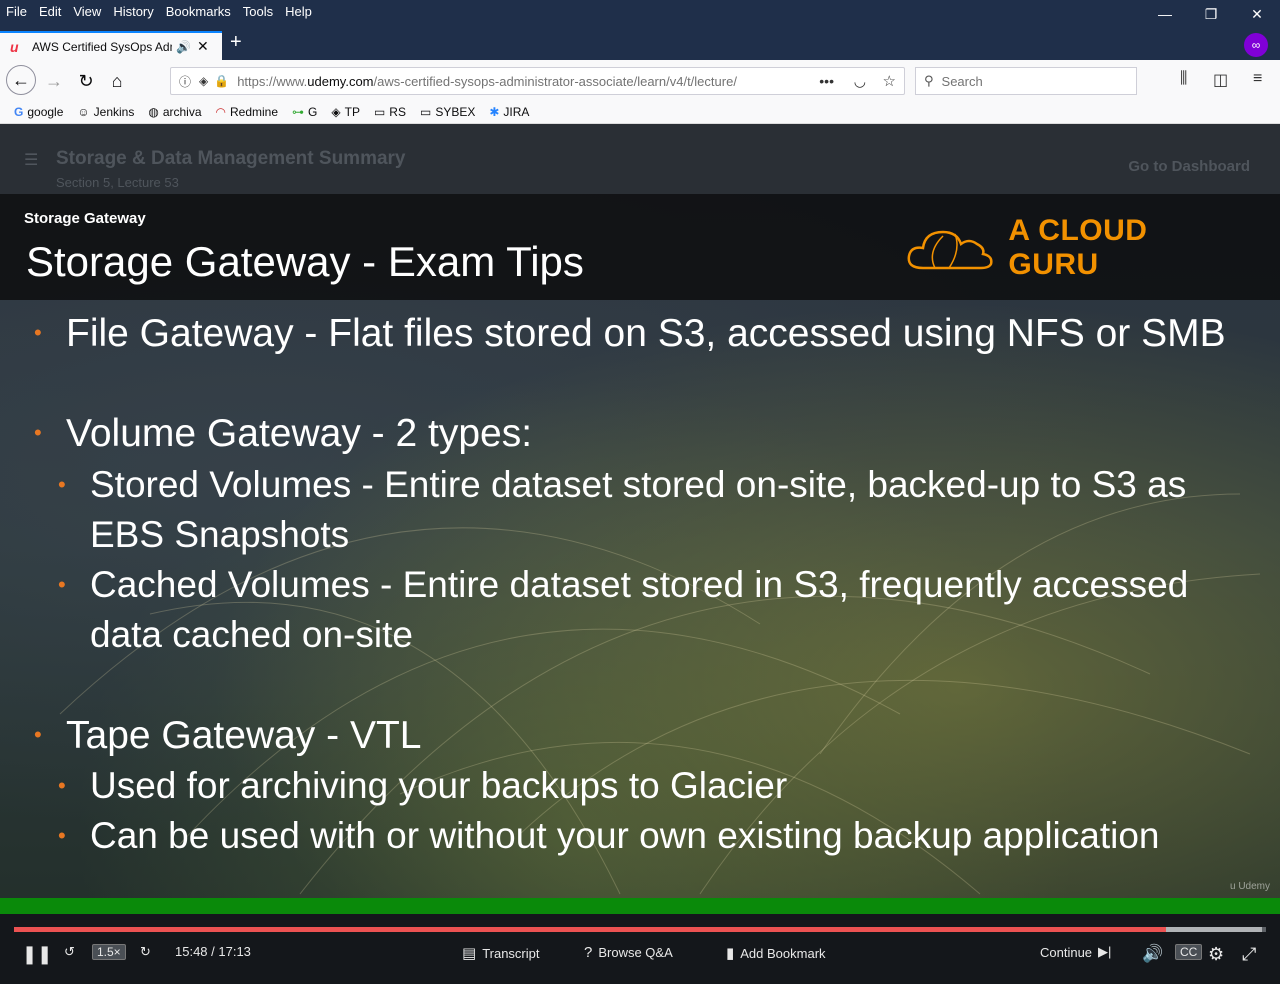 The height and width of the screenshot is (984, 1280). What do you see at coordinates (345, 112) in the screenshot?
I see `bookmark-tp: ◈ TP` at bounding box center [345, 112].